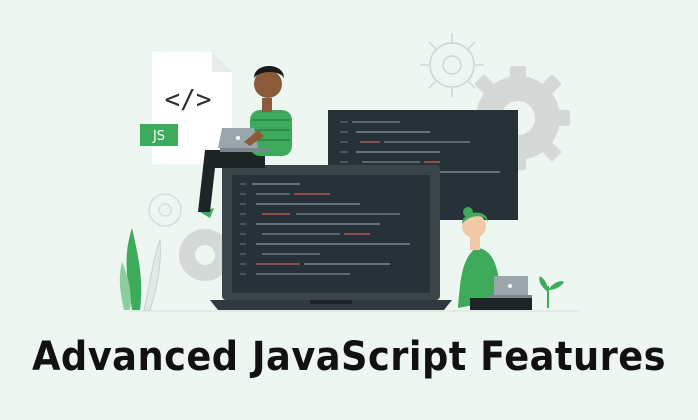 This screenshot has width=698, height=420. Describe the element at coordinates (158, 136) in the screenshot. I see `js-badge-label: JS` at that location.